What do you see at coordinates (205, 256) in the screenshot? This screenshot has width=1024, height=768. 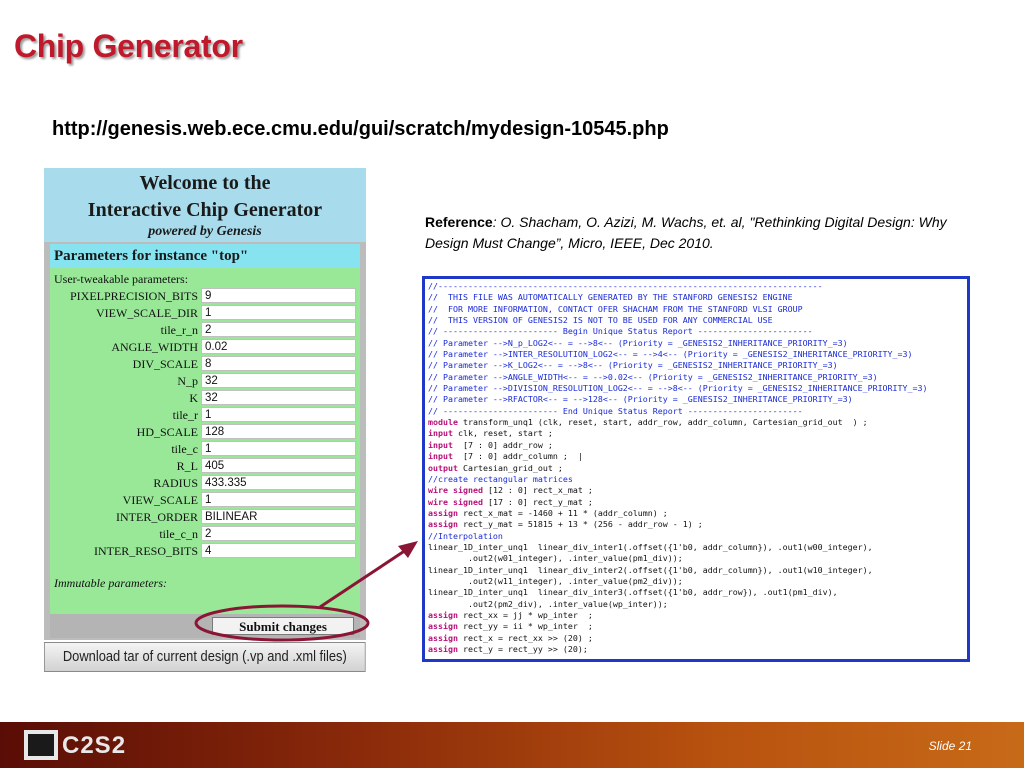 I see `parameters-header: Parameters for instance "top"` at bounding box center [205, 256].